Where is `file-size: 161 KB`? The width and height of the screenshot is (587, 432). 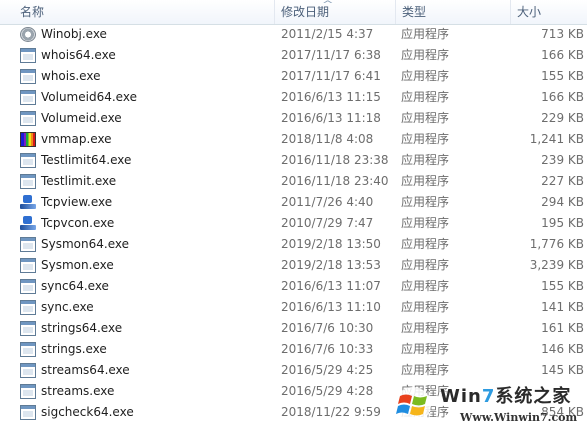 file-size: 161 KB is located at coordinates (562, 328).